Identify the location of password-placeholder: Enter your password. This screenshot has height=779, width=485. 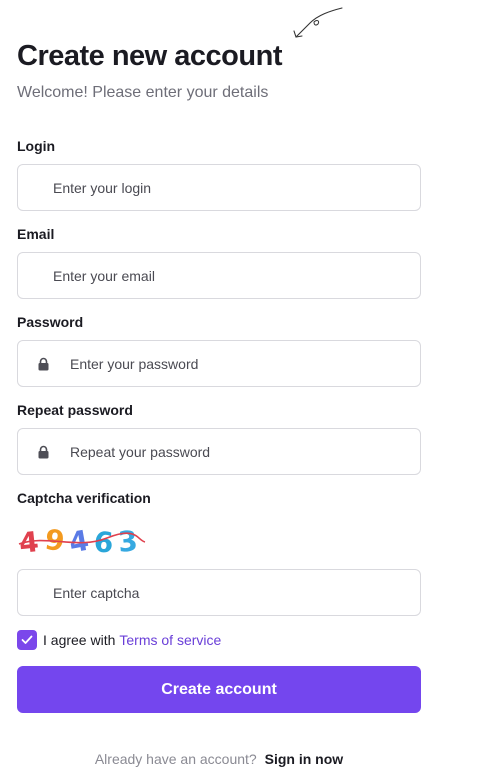
(134, 363).